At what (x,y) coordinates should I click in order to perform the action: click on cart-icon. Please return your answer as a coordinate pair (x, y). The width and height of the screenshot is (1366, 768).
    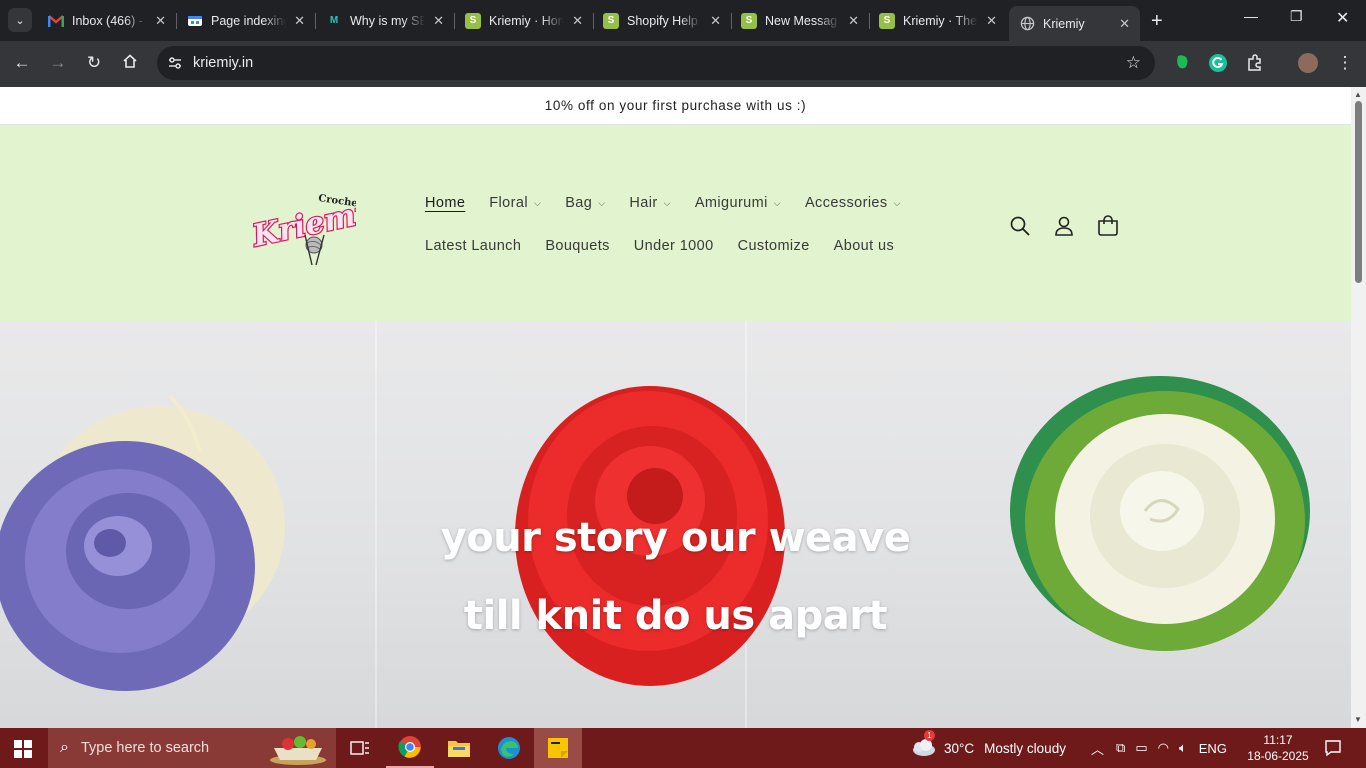
    Looking at the image, I should click on (1108, 226).